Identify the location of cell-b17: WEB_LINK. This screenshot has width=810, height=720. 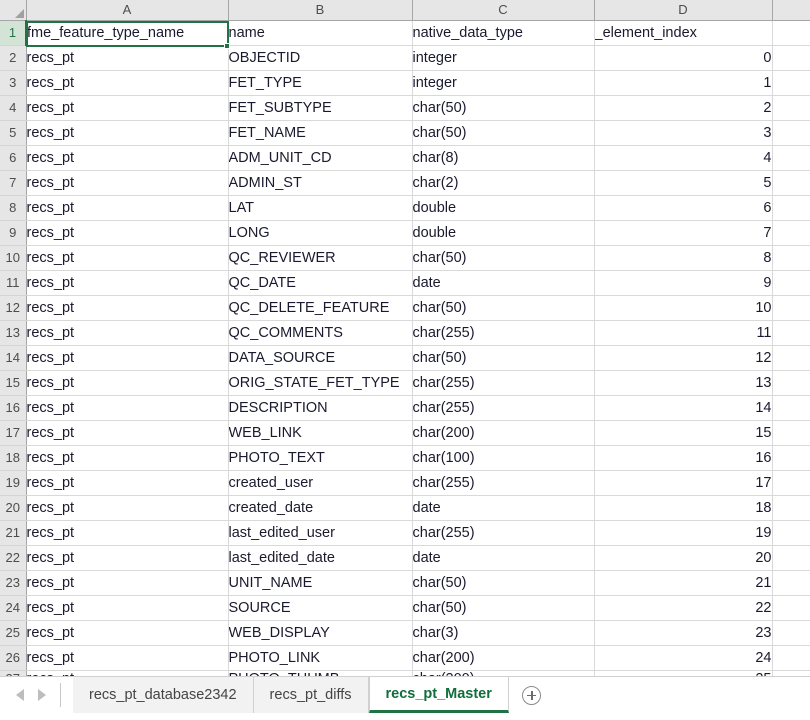
(320, 433).